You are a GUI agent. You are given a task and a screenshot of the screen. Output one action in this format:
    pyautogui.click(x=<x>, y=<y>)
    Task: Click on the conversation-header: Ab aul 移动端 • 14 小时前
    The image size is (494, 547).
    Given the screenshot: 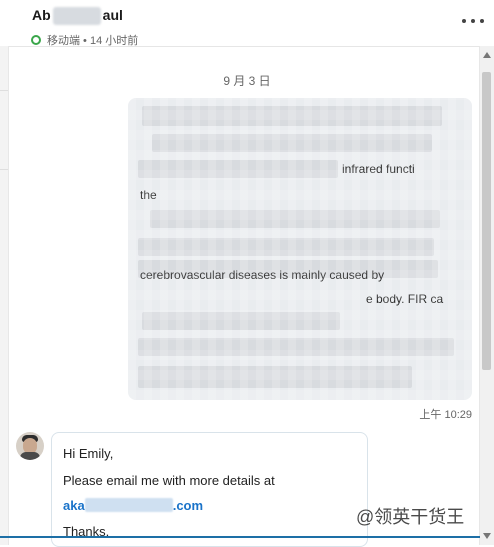 What is the action you would take?
    pyautogui.click(x=247, y=23)
    